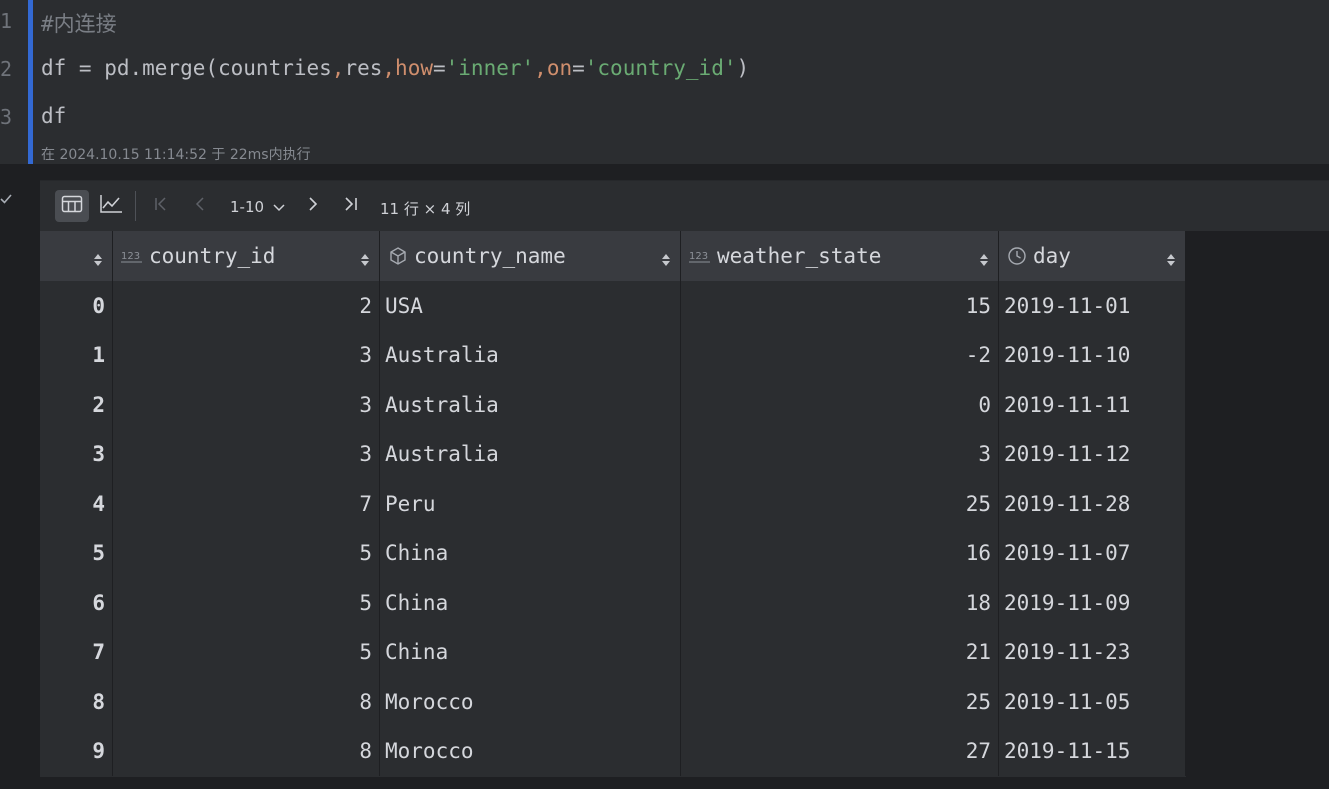  What do you see at coordinates (840, 454) in the screenshot?
I see `cell-weather-state: 3` at bounding box center [840, 454].